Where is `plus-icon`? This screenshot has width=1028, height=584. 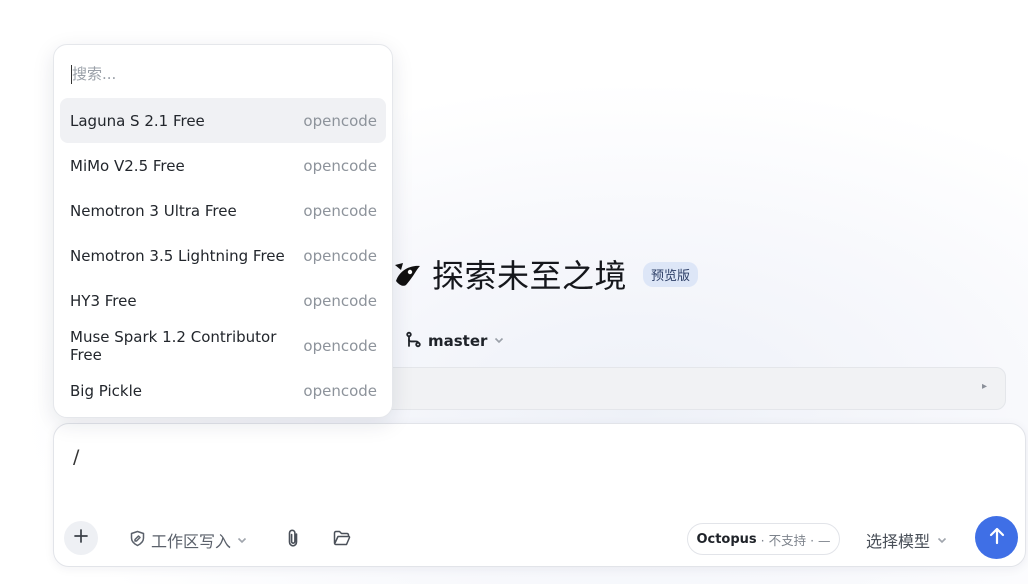
plus-icon is located at coordinates (81, 538).